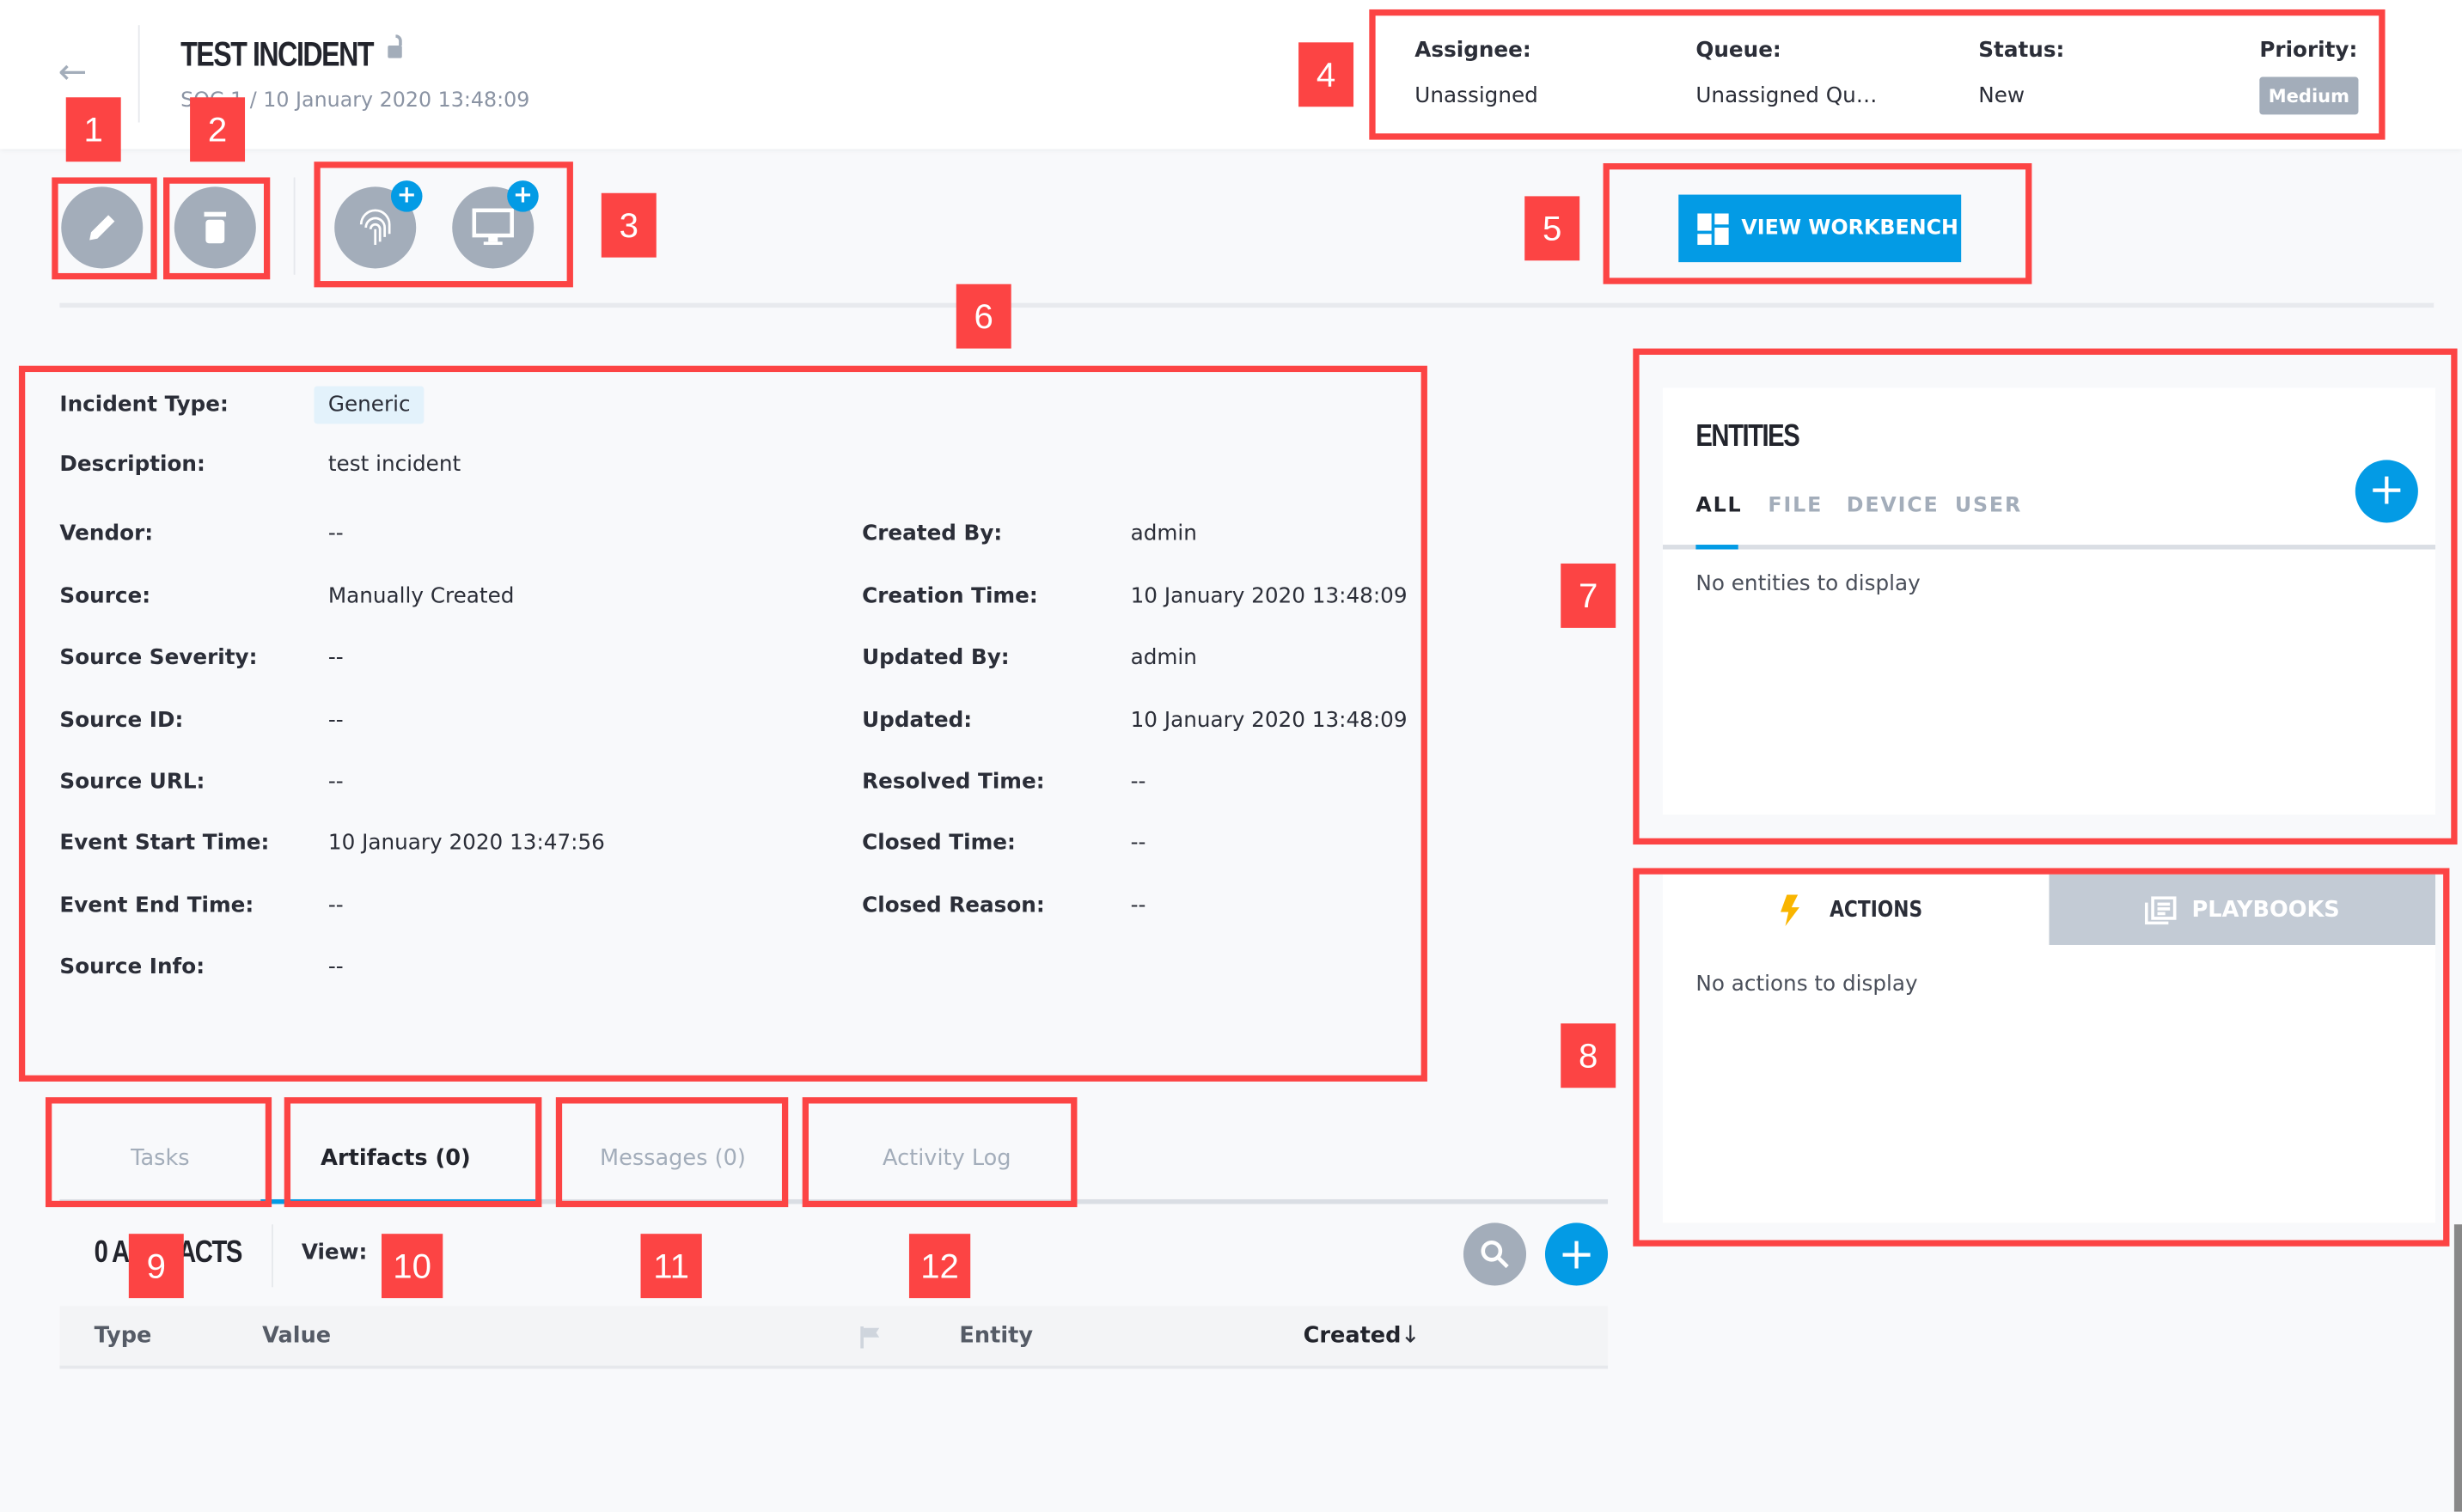 This screenshot has width=2462, height=1512. What do you see at coordinates (218, 129) in the screenshot?
I see `annotation-number: 2` at bounding box center [218, 129].